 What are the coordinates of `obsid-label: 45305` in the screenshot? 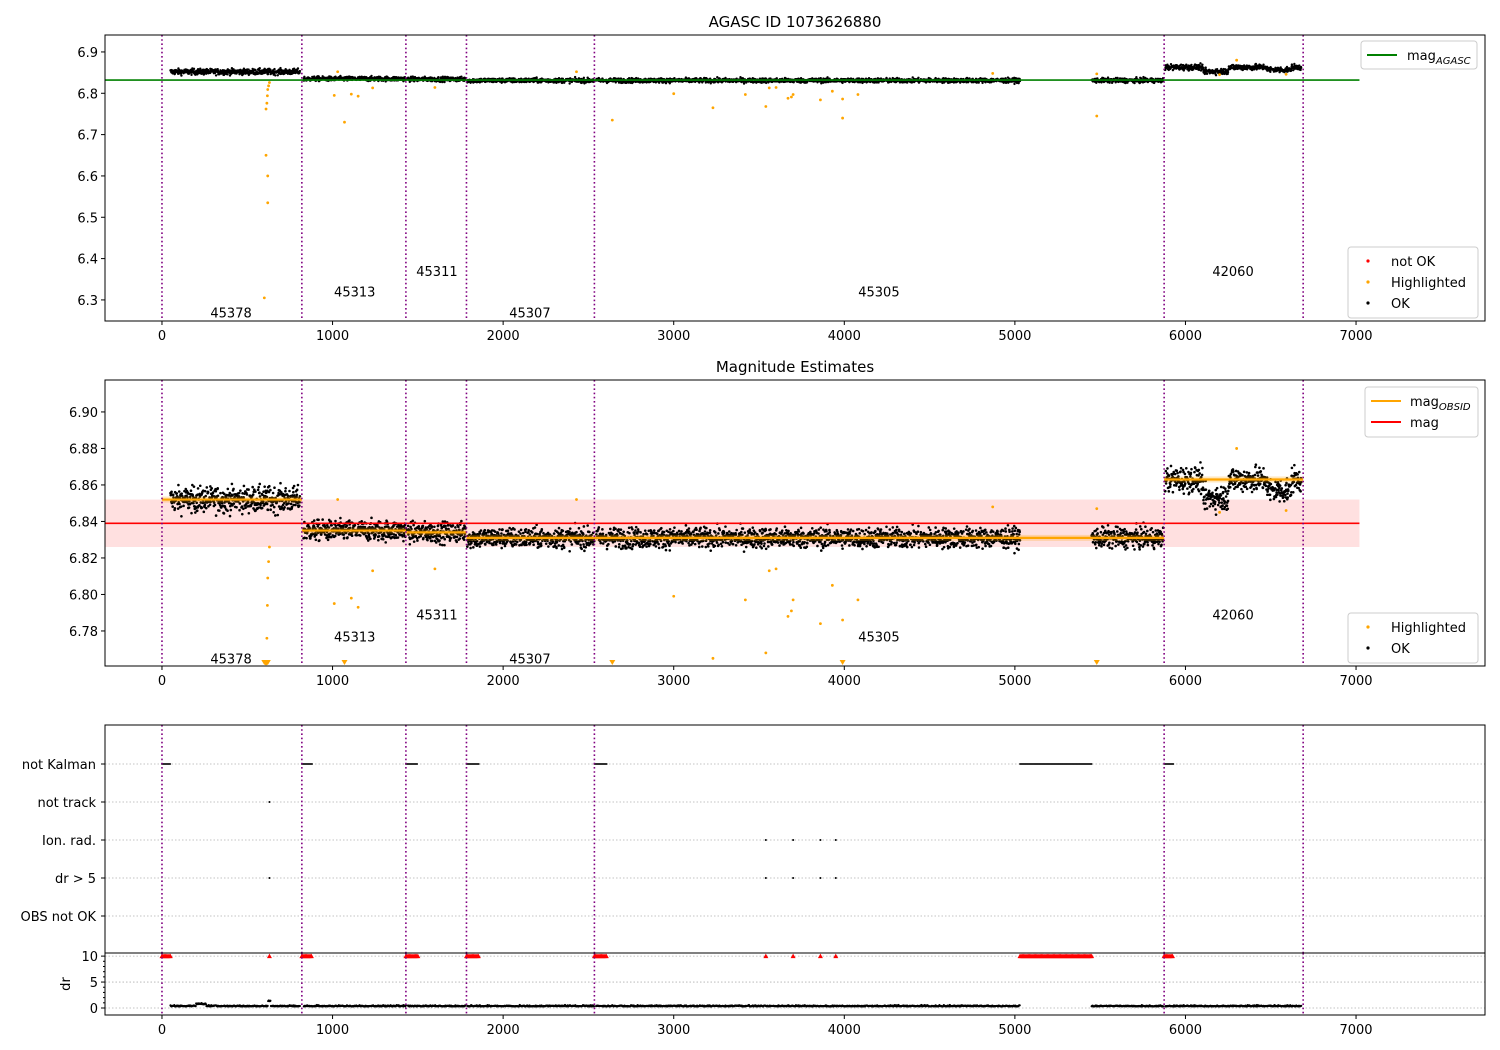 It's located at (878, 293).